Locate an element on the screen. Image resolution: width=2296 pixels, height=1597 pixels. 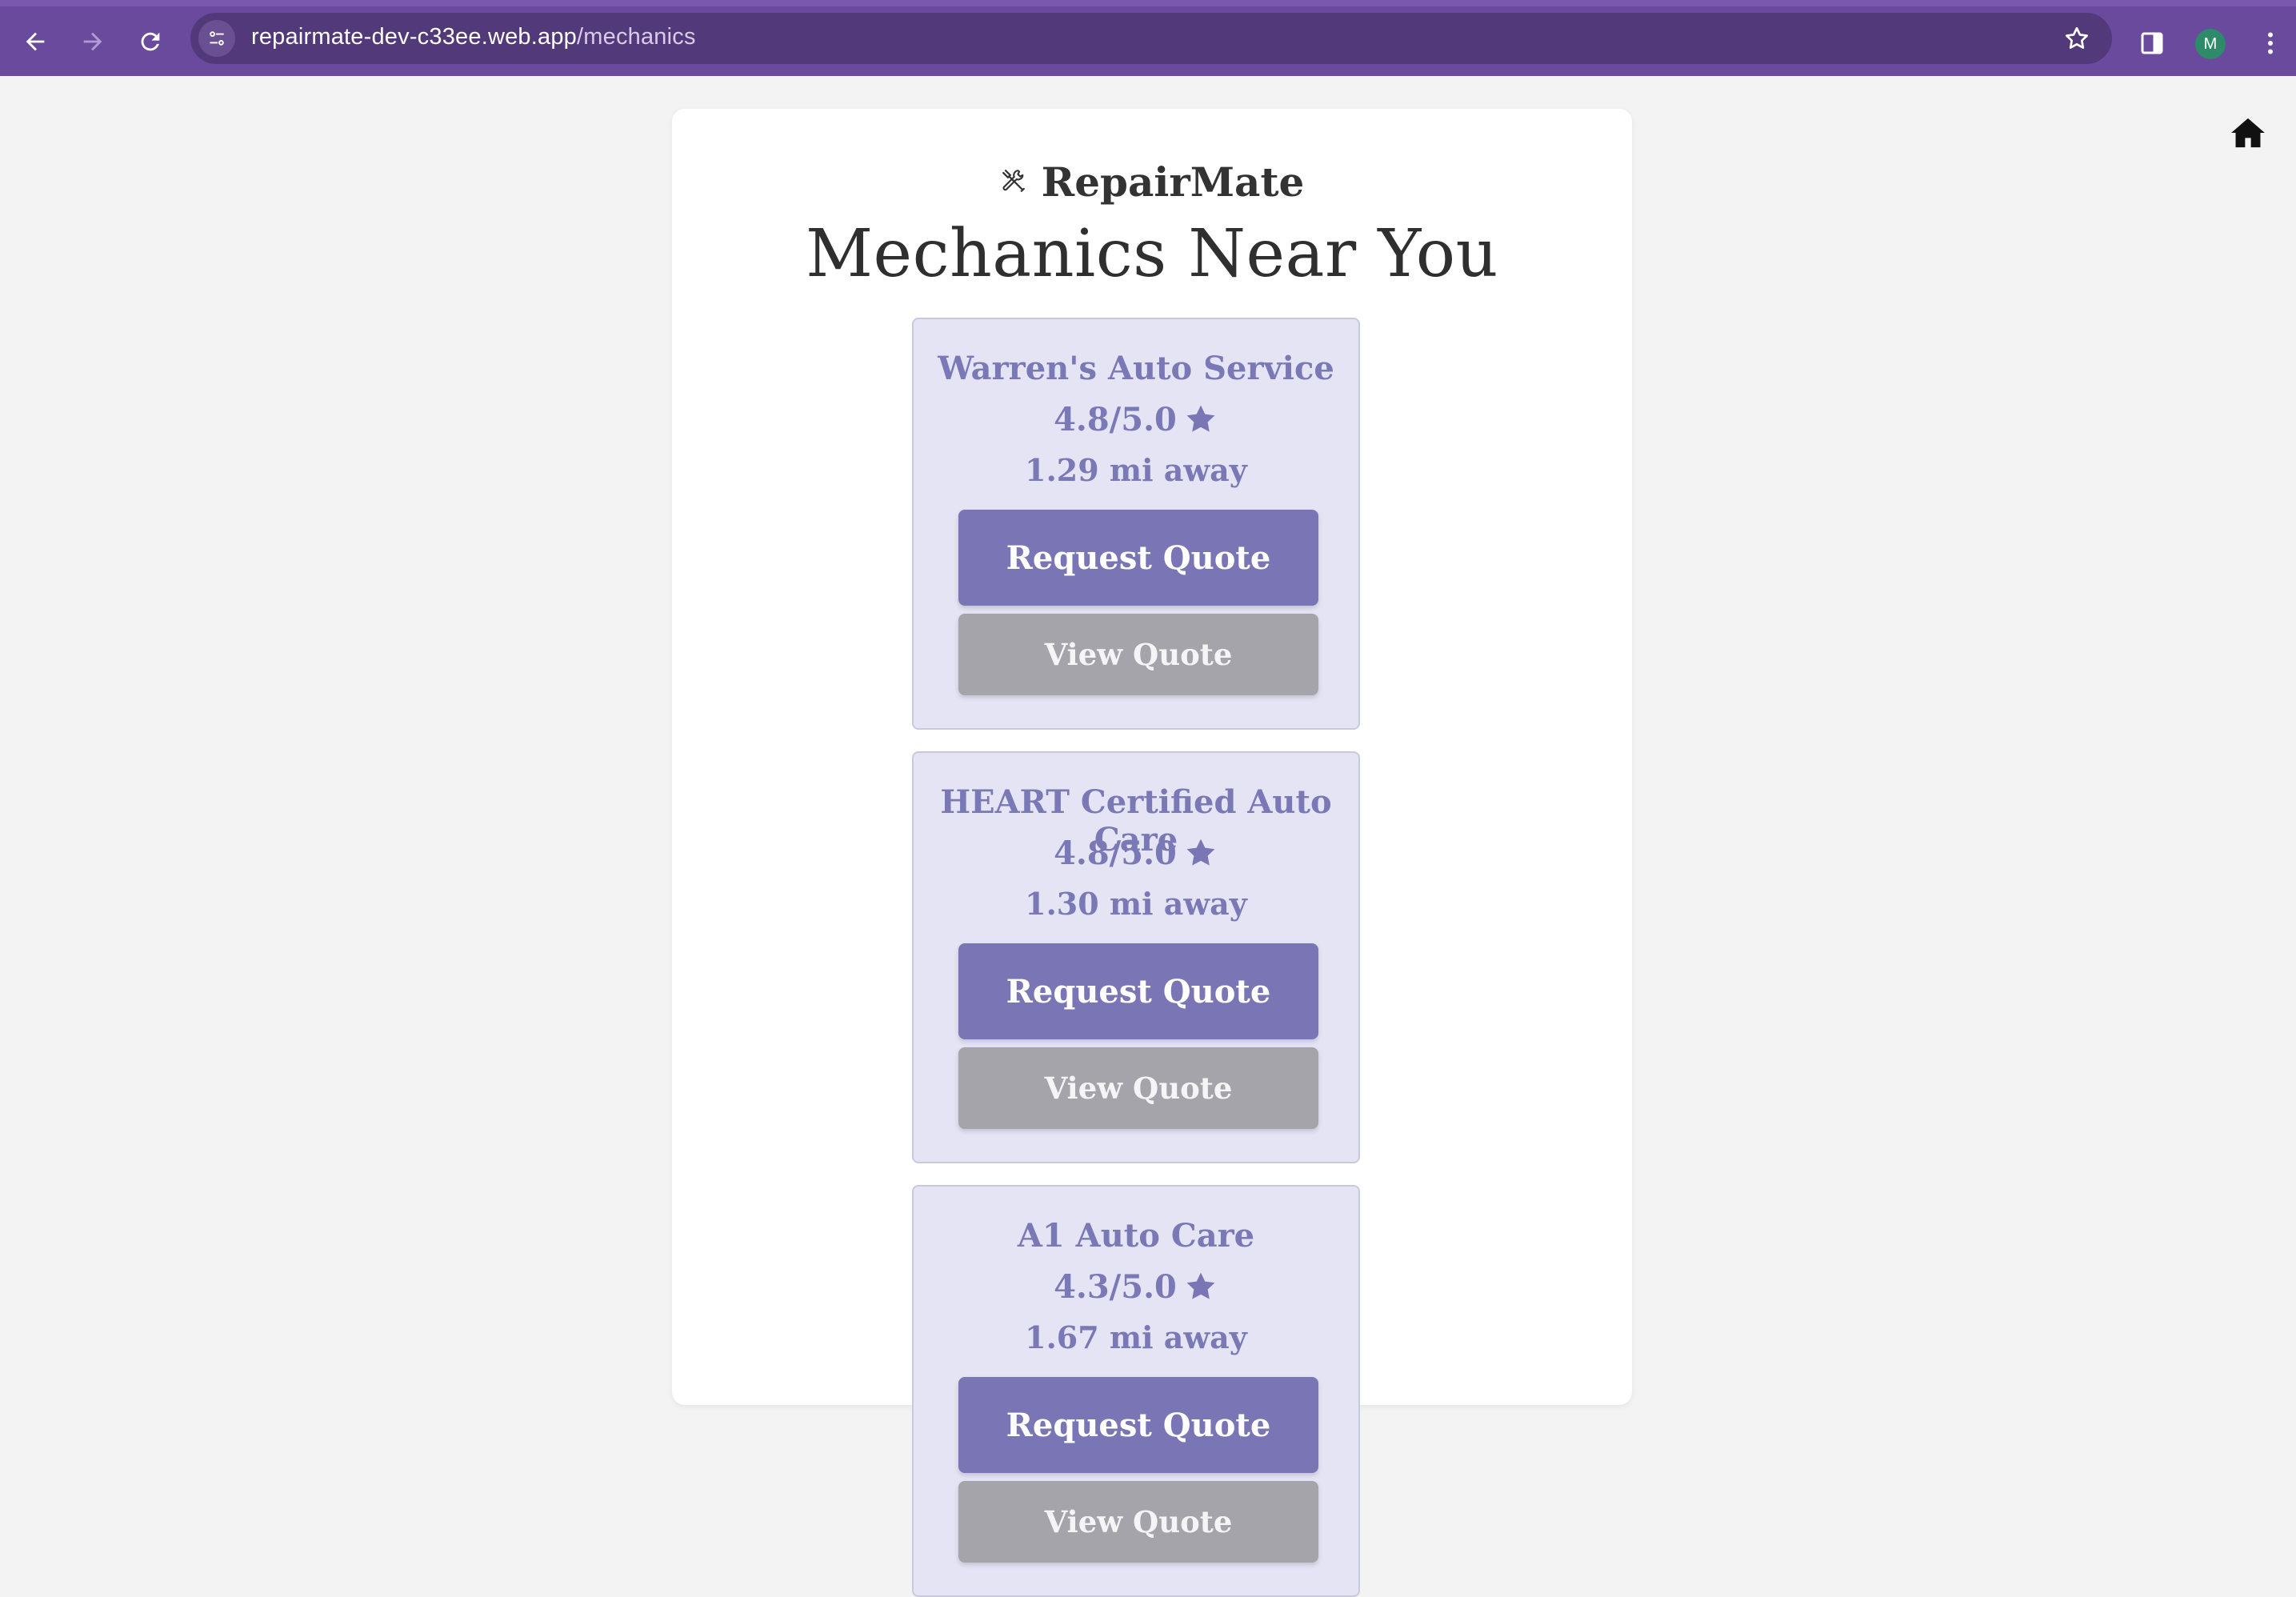
url-path: /mechanics is located at coordinates (636, 37).